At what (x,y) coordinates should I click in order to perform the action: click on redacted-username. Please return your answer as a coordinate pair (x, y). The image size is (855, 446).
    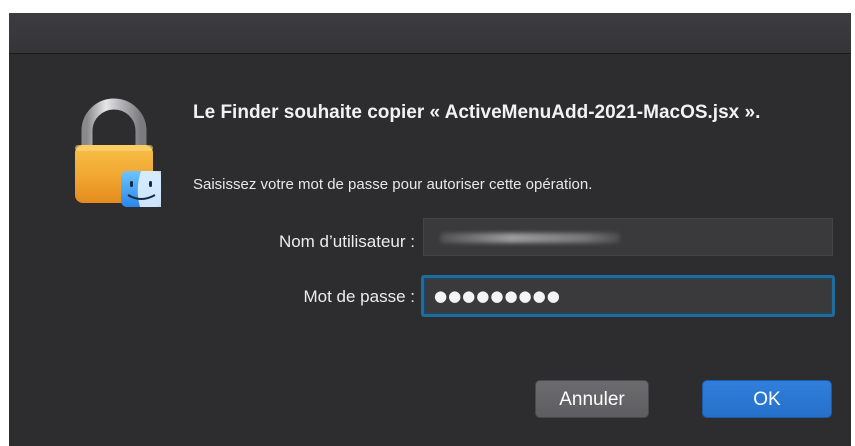
    Looking at the image, I should click on (530, 238).